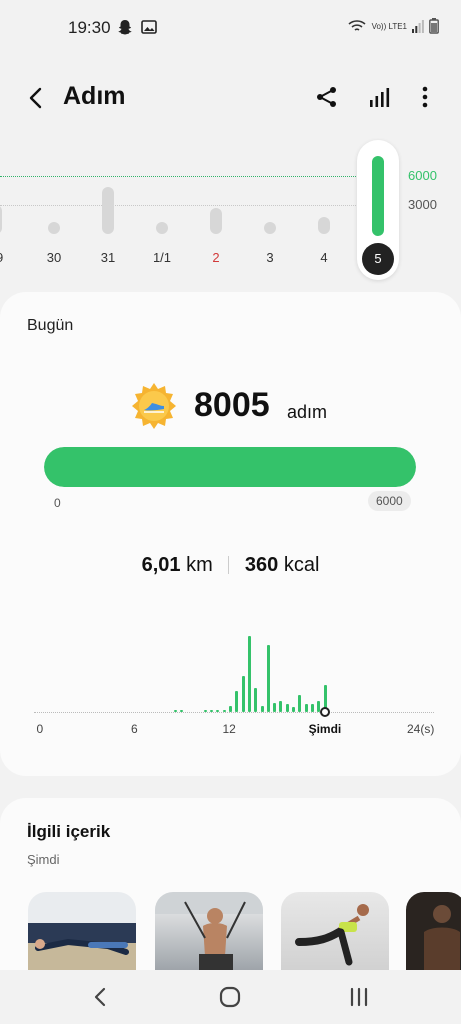  I want to click on page-title: Adım, so click(94, 96).